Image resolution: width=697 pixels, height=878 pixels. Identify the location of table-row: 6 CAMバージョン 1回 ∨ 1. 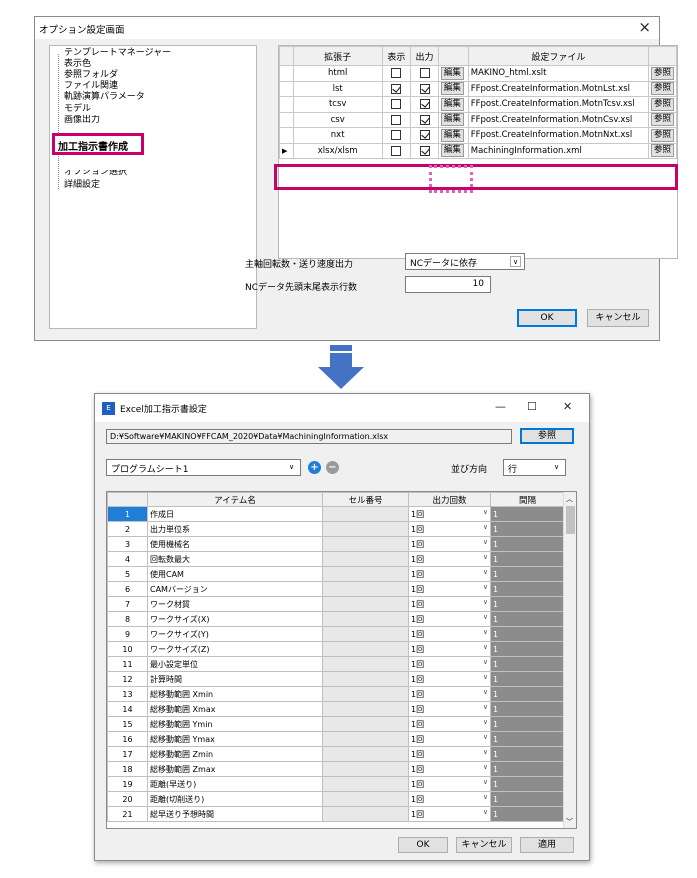
(336, 589).